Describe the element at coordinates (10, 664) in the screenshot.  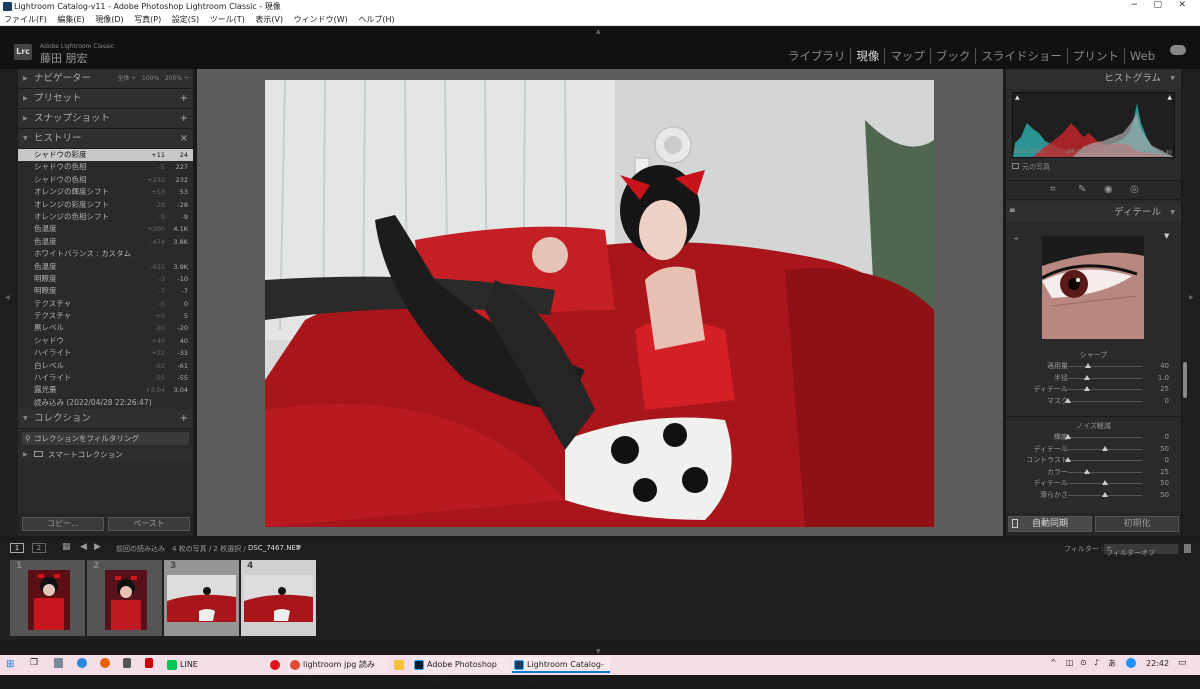
I see `start-icon: ⊞` at that location.